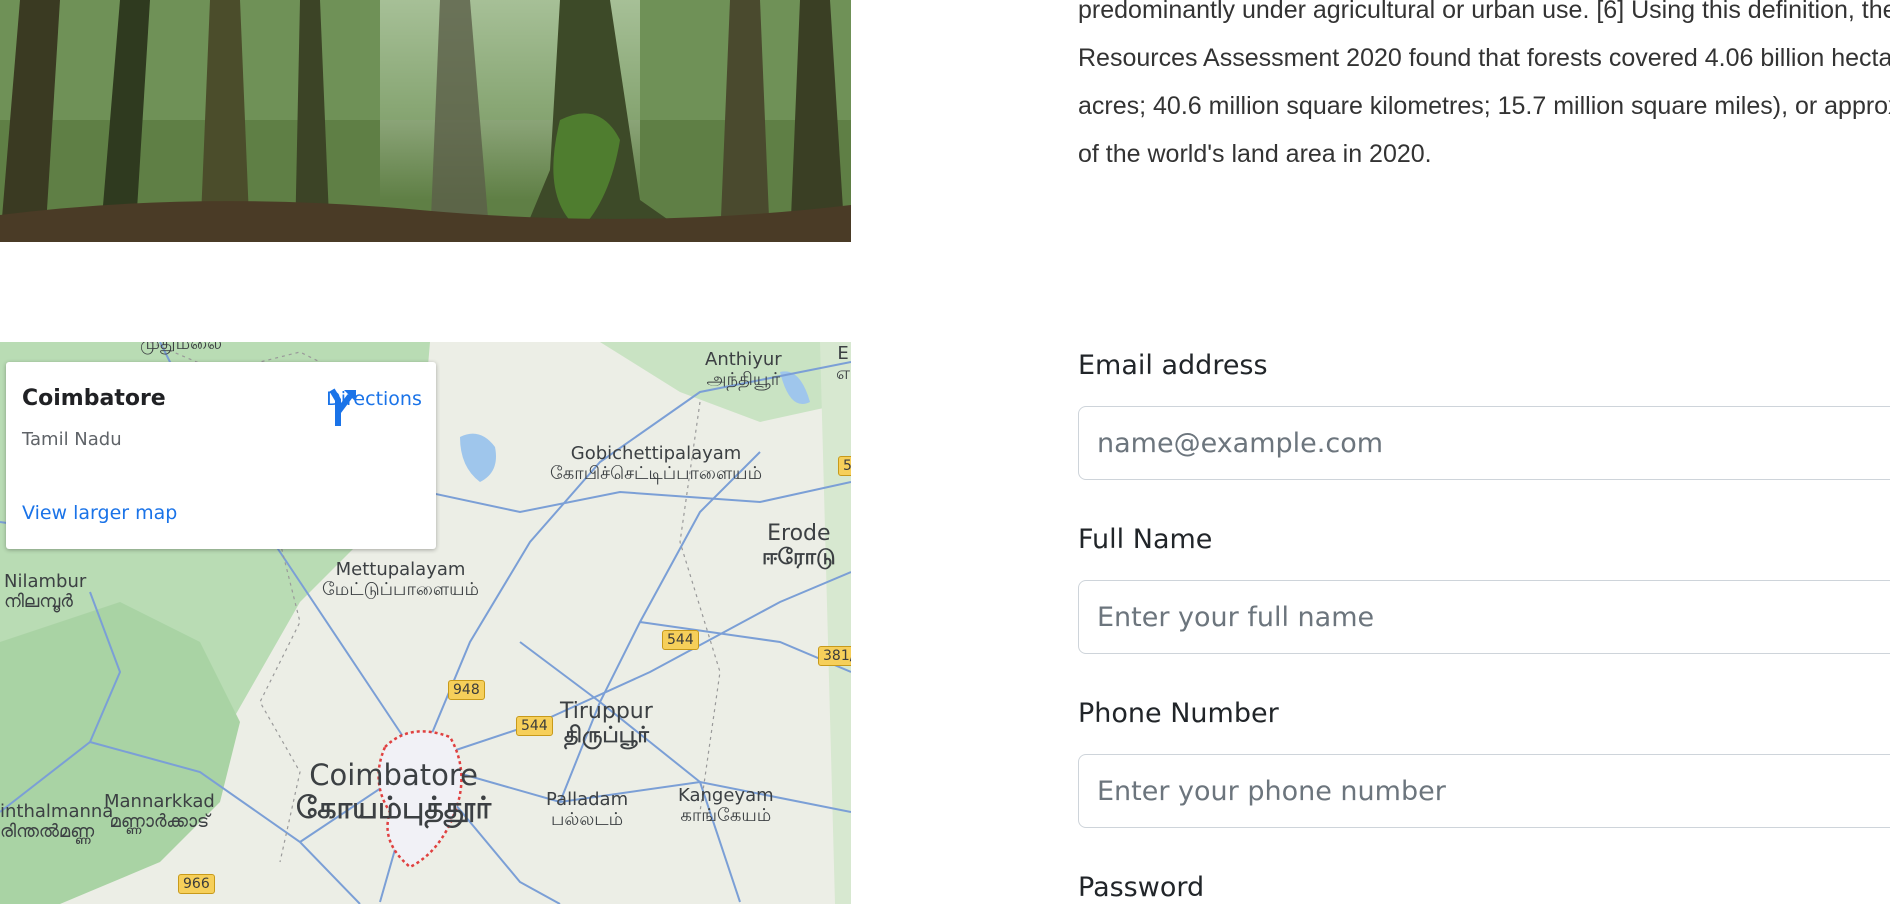 Image resolution: width=1890 pixels, height=904 pixels. I want to click on map-label-palladam: Palladam பல்லடம், so click(587, 809).